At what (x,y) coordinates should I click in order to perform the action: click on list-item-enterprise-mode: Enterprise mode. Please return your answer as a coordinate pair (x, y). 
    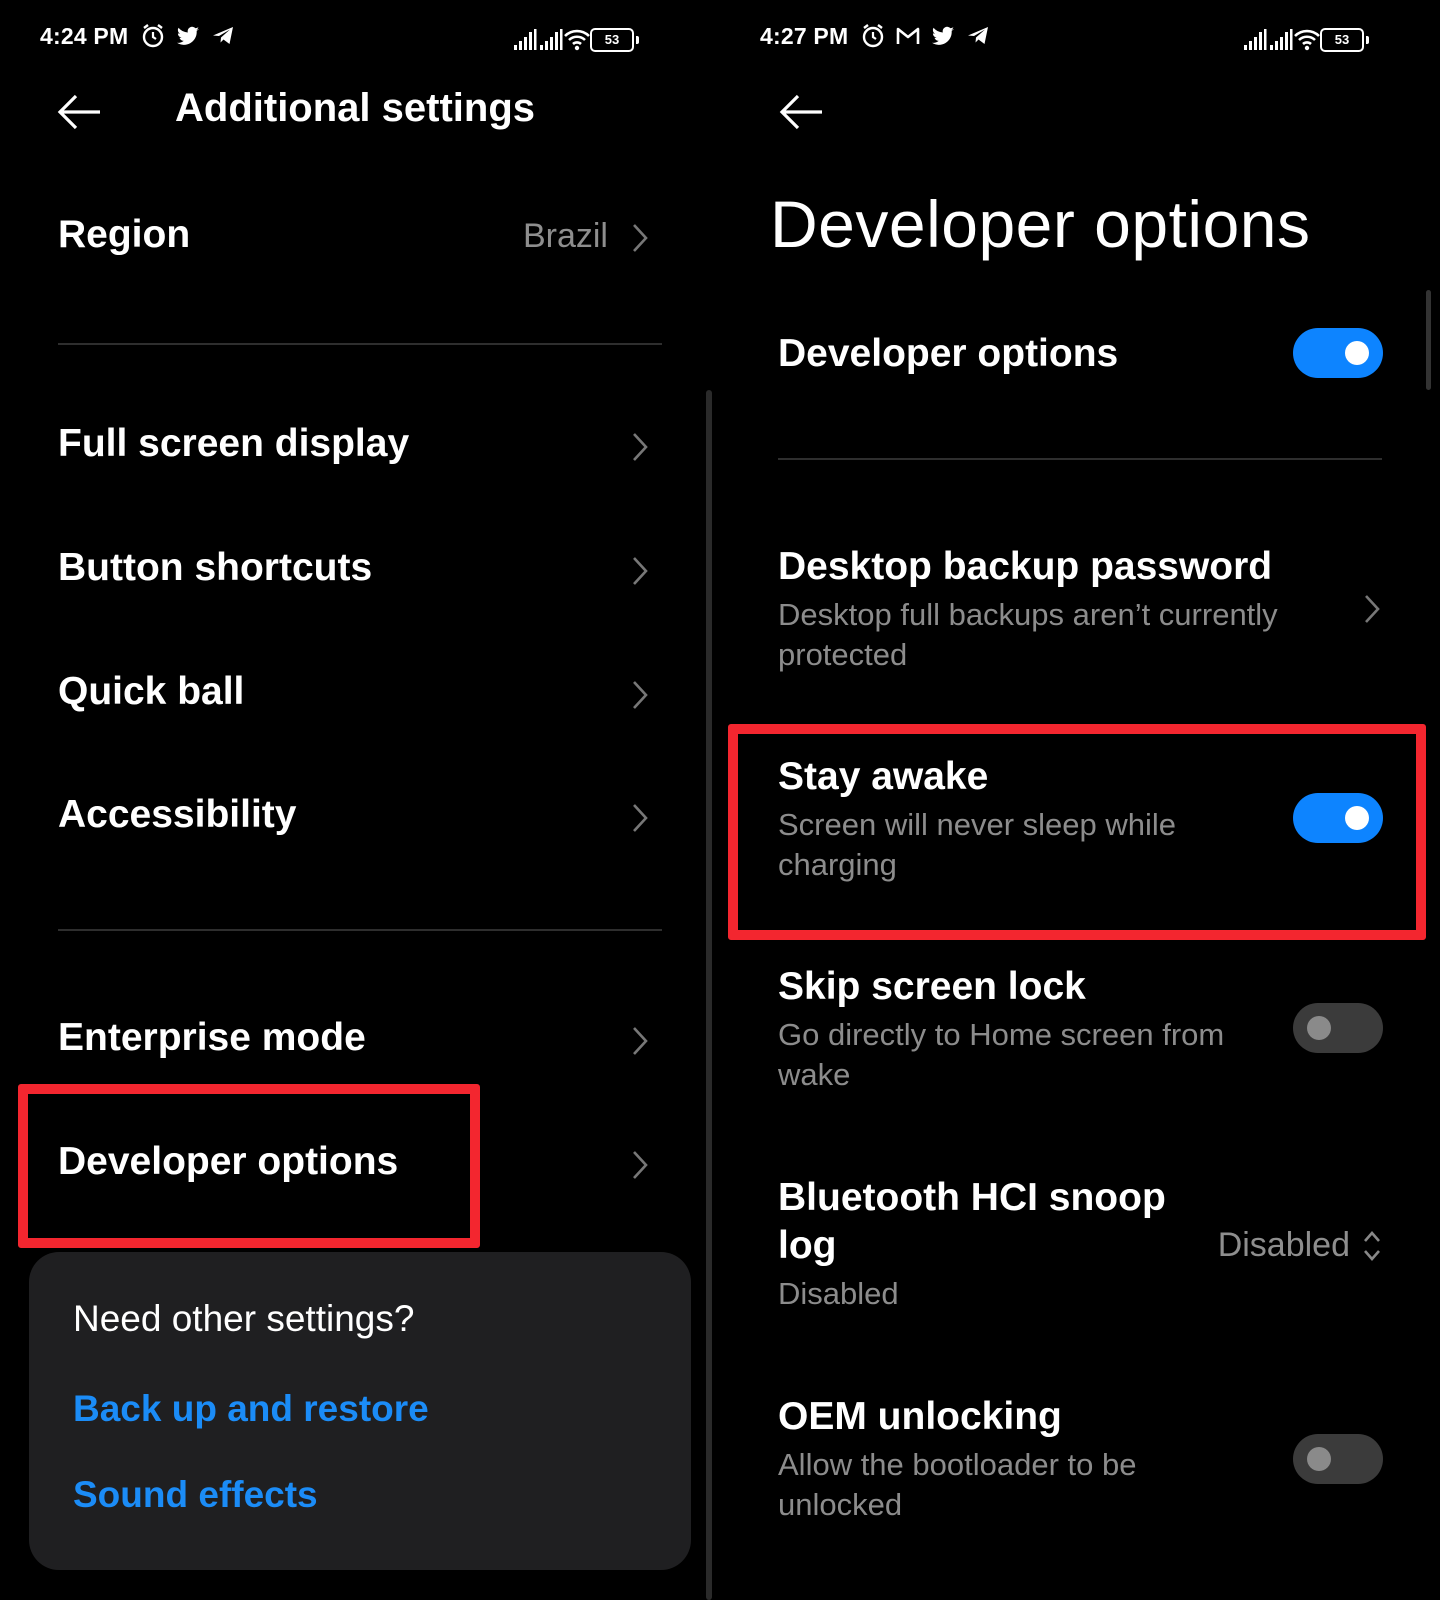
    Looking at the image, I should click on (354, 1041).